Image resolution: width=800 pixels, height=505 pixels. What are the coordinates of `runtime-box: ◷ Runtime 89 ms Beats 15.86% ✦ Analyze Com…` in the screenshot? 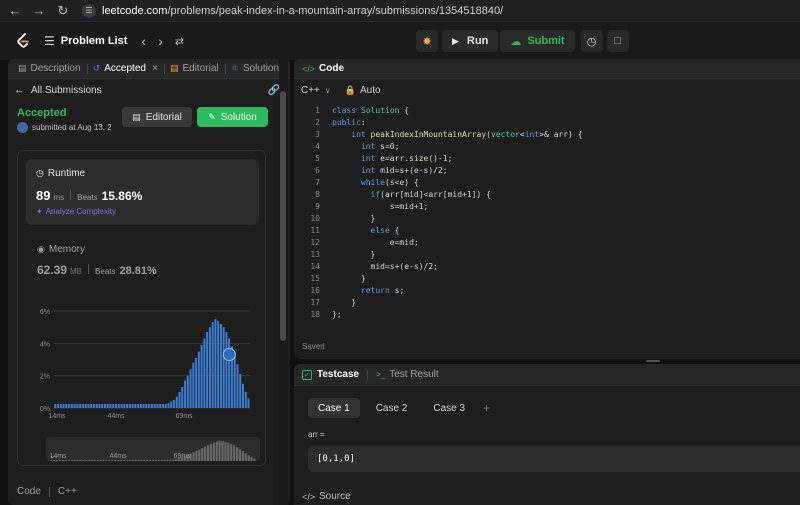 It's located at (142, 192).